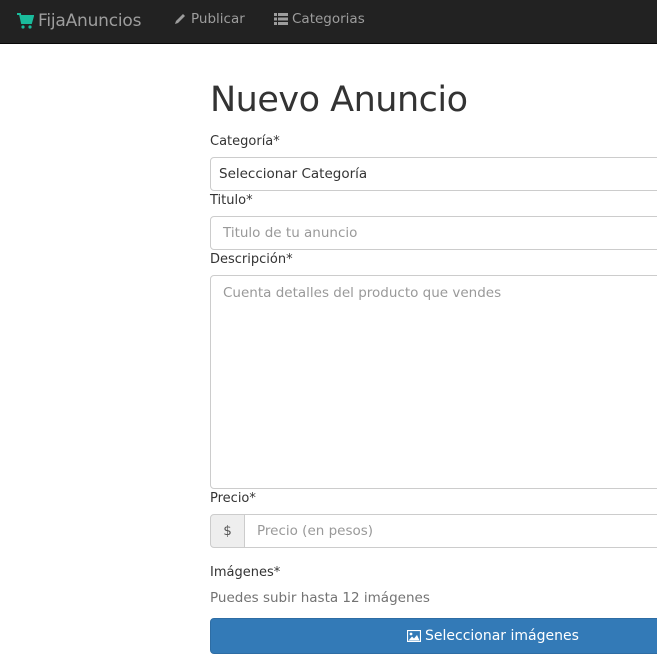 This screenshot has width=657, height=665. Describe the element at coordinates (251, 259) in the screenshot. I see `descripcion-label: Descripción*` at that location.